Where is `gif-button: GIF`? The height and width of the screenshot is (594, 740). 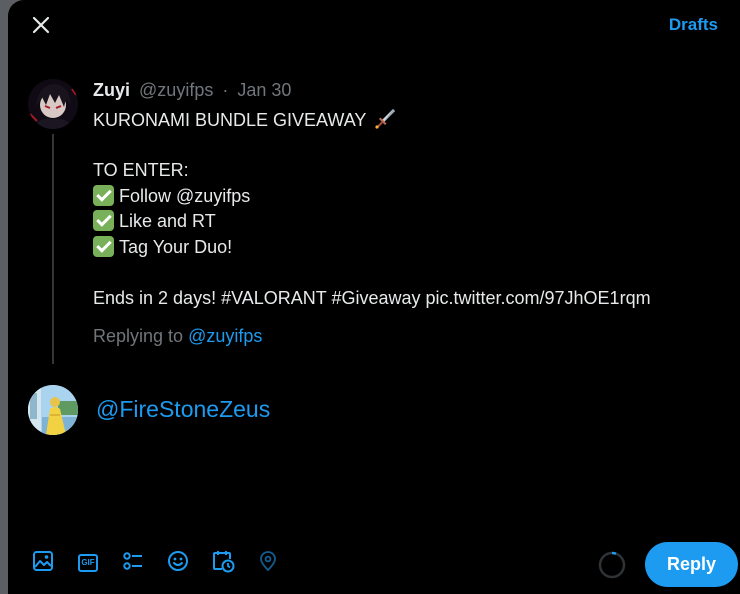 gif-button: GIF is located at coordinates (88, 563).